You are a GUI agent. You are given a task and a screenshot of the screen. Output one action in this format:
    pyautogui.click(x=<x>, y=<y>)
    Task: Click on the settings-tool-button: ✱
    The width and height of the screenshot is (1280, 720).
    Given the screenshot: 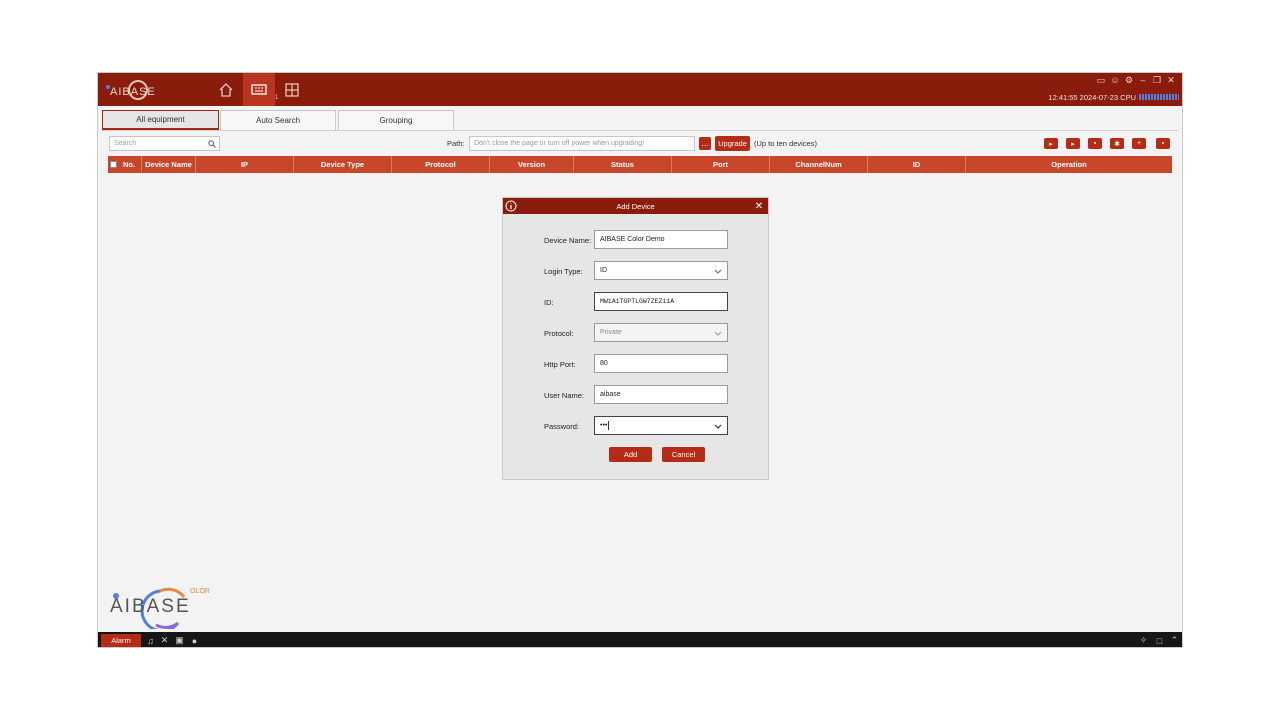 What is the action you would take?
    pyautogui.click(x=1117, y=143)
    